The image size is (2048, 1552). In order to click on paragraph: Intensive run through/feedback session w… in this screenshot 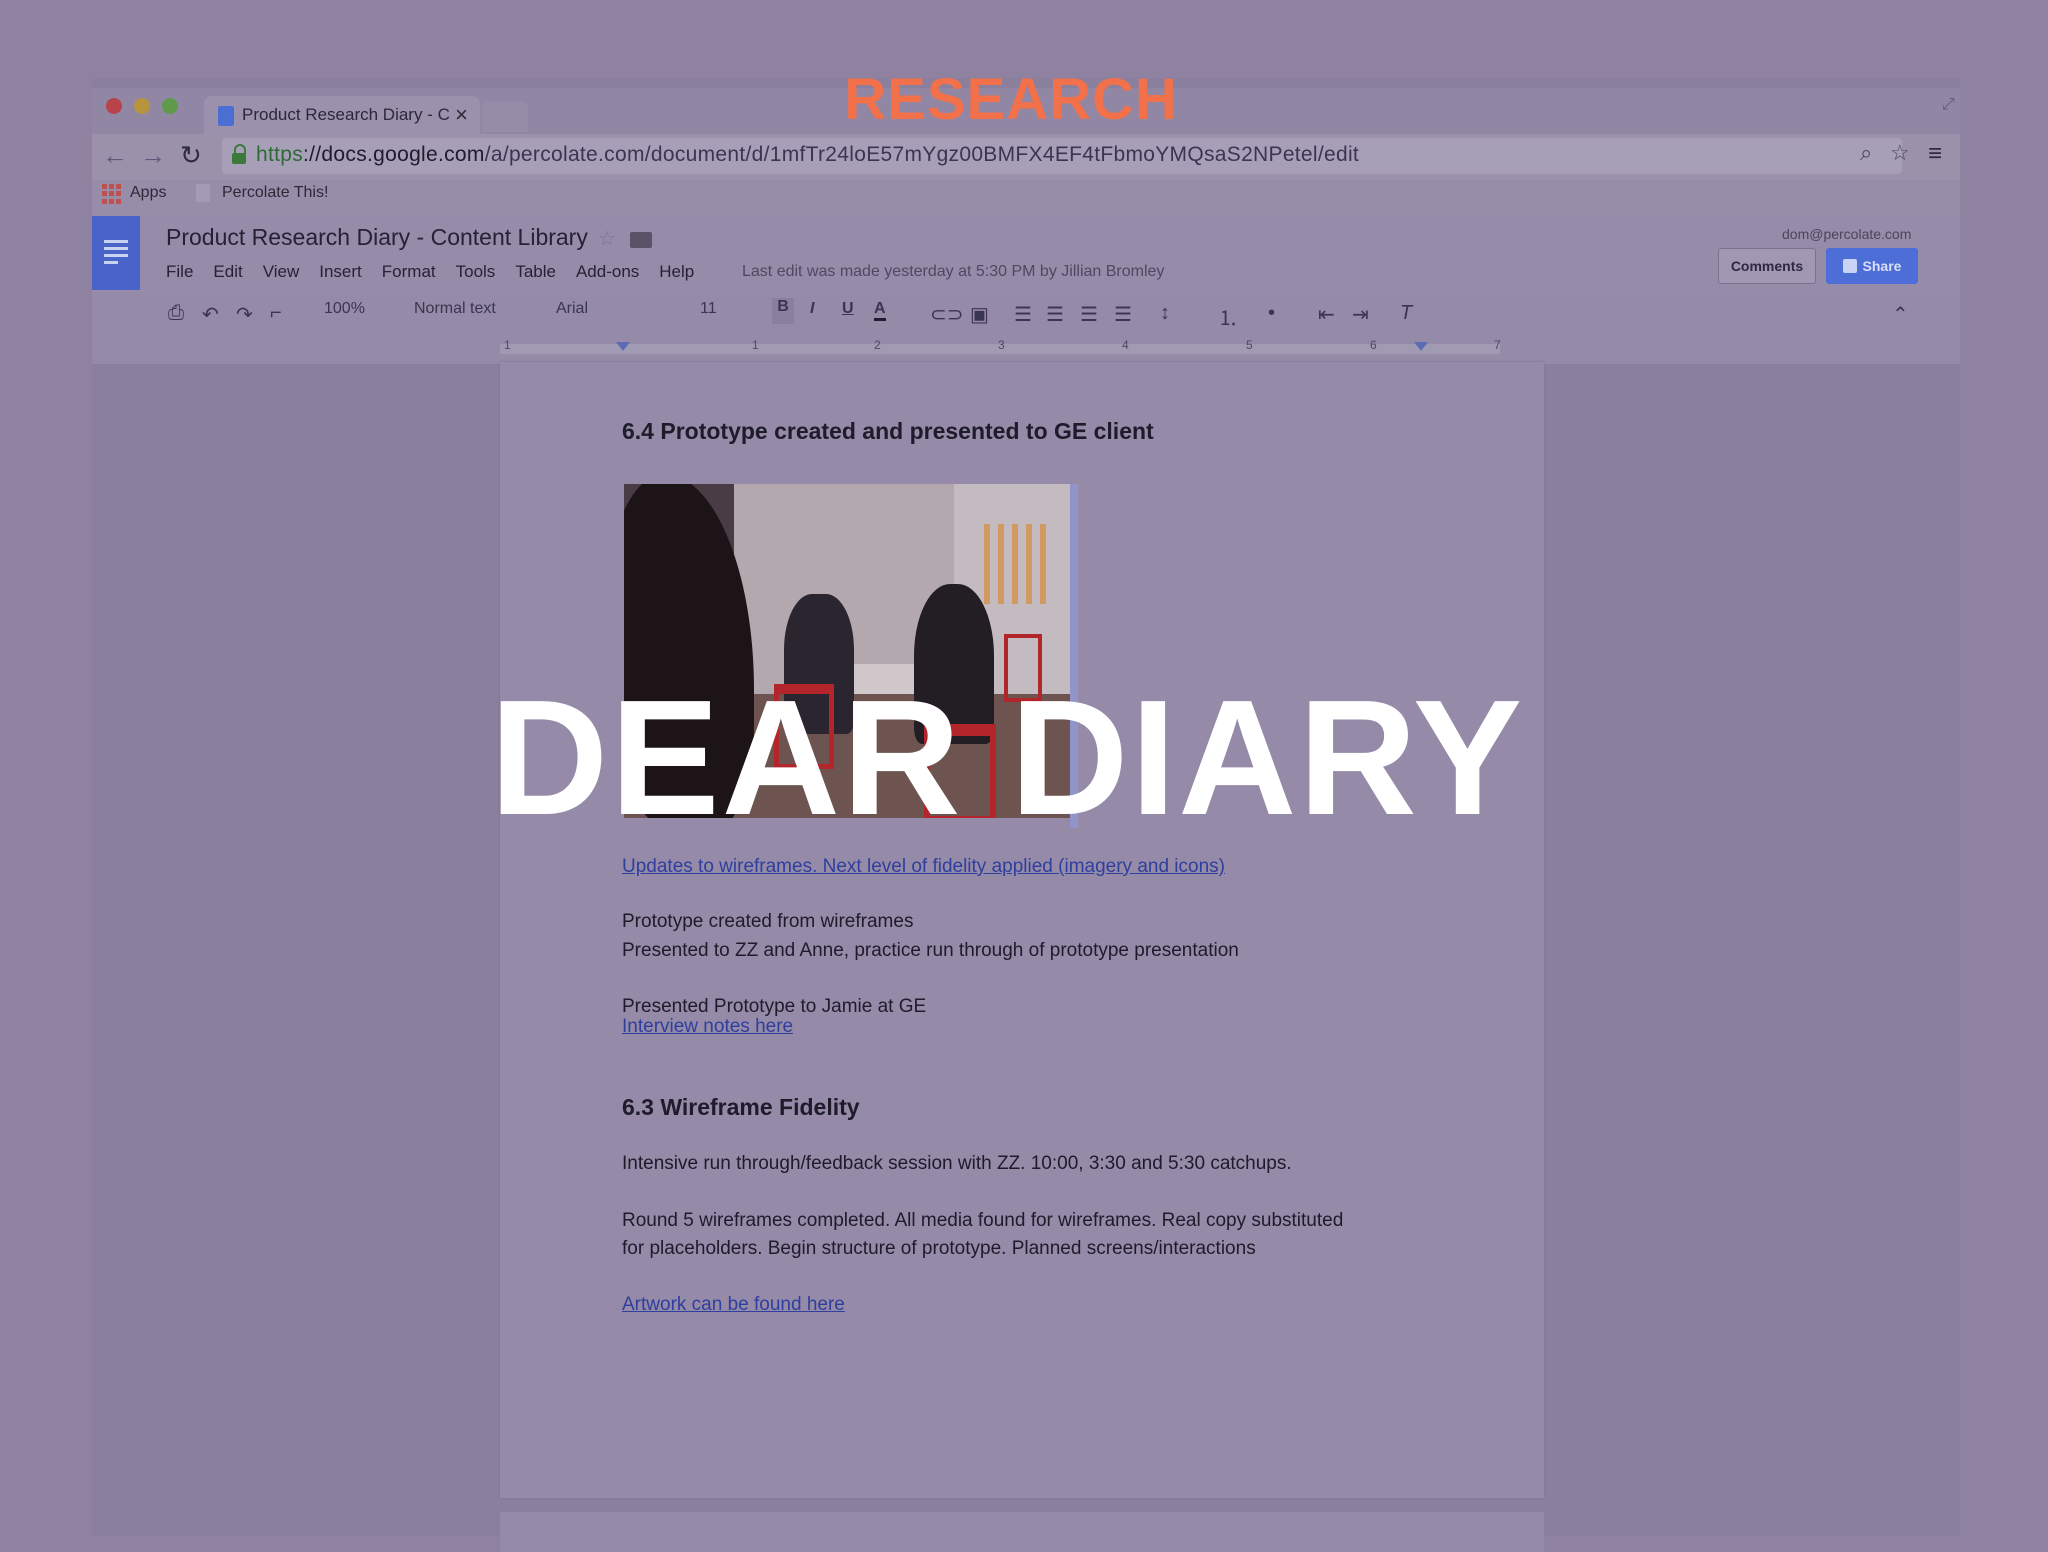, I will do `click(957, 1164)`.